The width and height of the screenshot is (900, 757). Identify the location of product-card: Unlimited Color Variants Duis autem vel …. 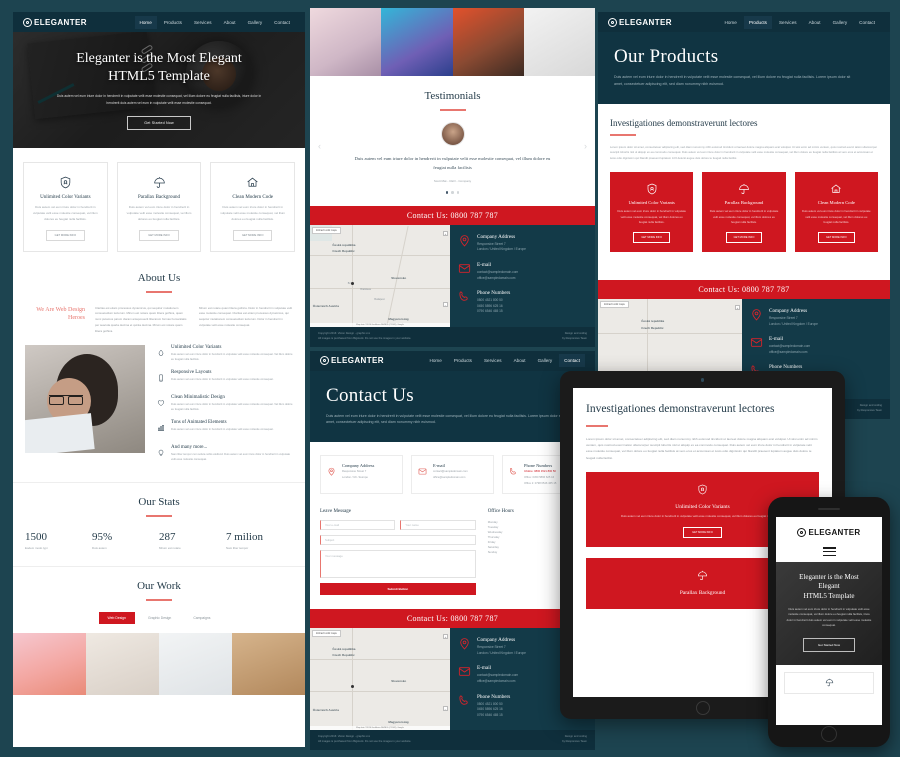
(652, 212).